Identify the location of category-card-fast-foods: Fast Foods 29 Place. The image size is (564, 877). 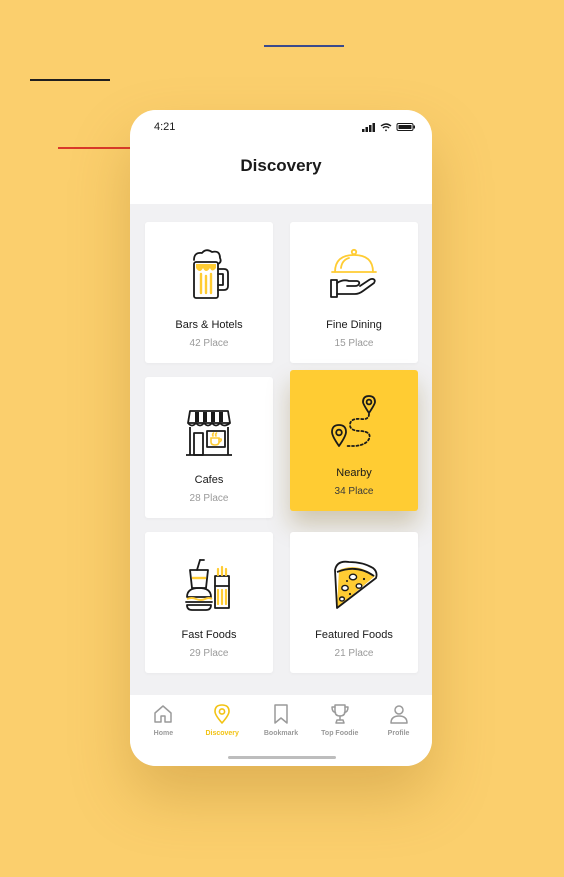
(209, 602).